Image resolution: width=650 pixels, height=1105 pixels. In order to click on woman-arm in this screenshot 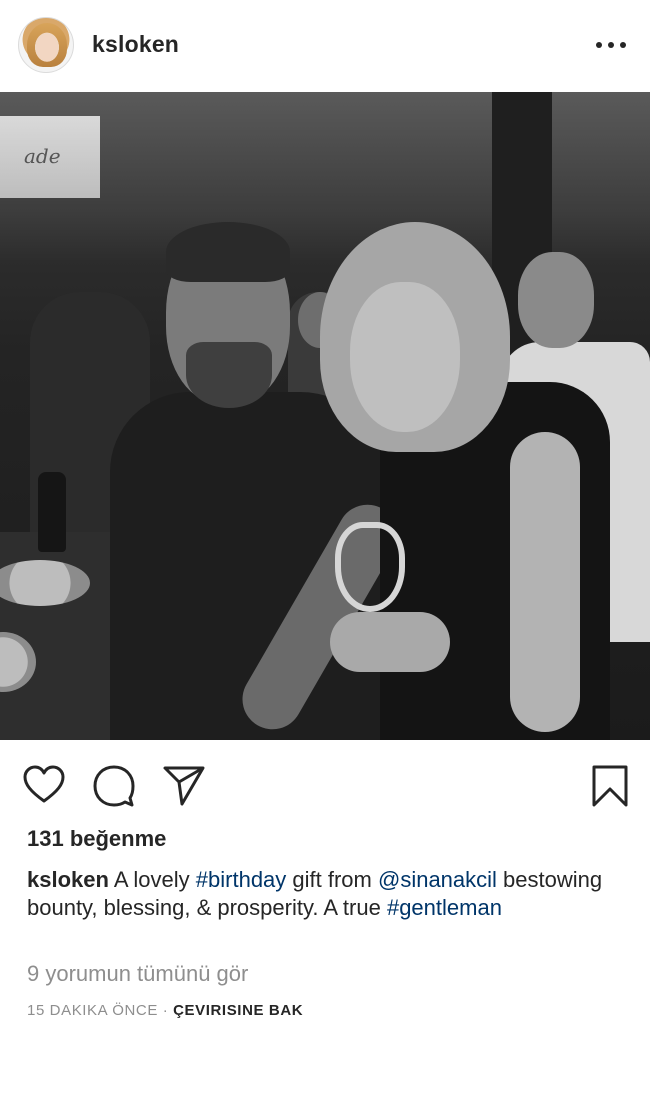, I will do `click(545, 582)`.